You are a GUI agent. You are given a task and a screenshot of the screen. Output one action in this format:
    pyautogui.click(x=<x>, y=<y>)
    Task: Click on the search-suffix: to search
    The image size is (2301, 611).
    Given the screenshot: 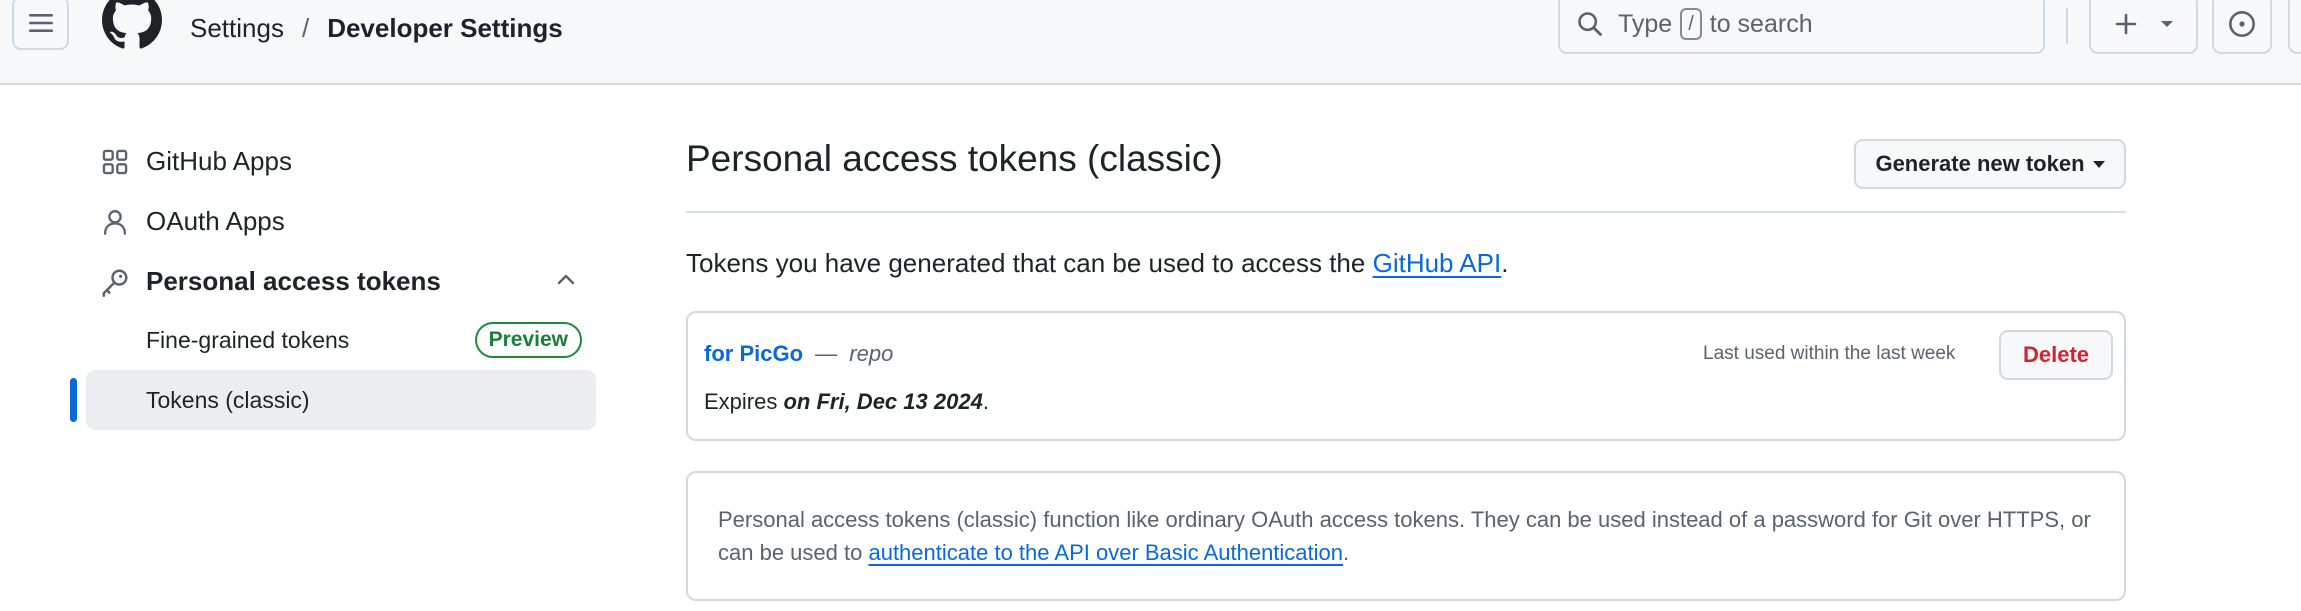 What is the action you would take?
    pyautogui.click(x=1761, y=23)
    